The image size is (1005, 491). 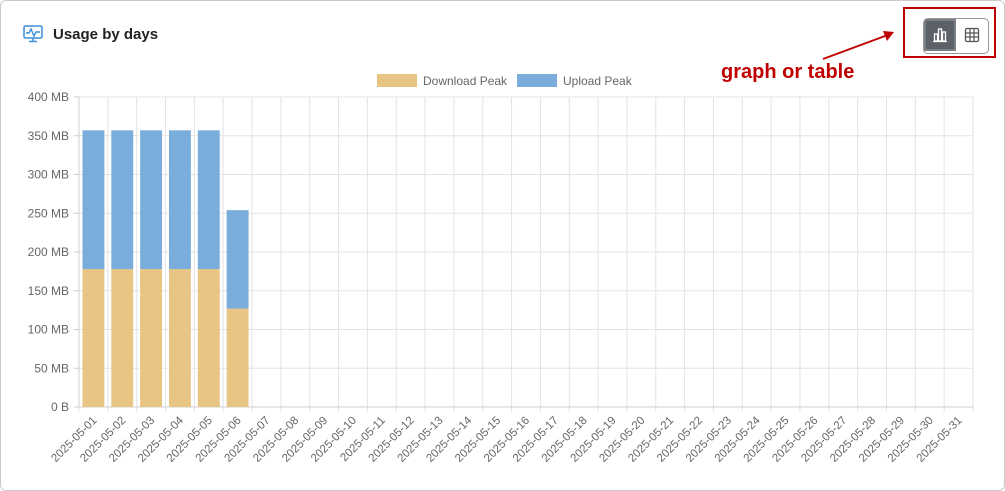 I want to click on annotation-label: graph or table, so click(x=788, y=72).